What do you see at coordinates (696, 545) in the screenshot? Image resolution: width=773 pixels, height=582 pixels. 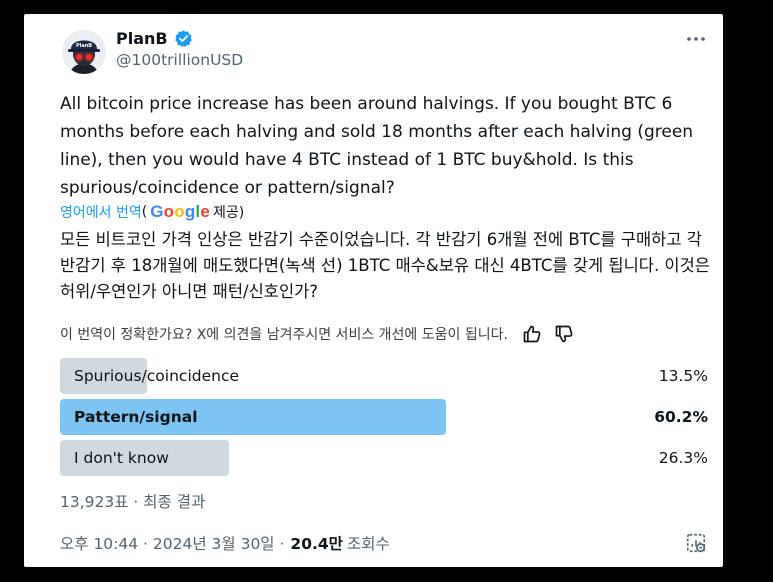 I see `analytics-icon` at bounding box center [696, 545].